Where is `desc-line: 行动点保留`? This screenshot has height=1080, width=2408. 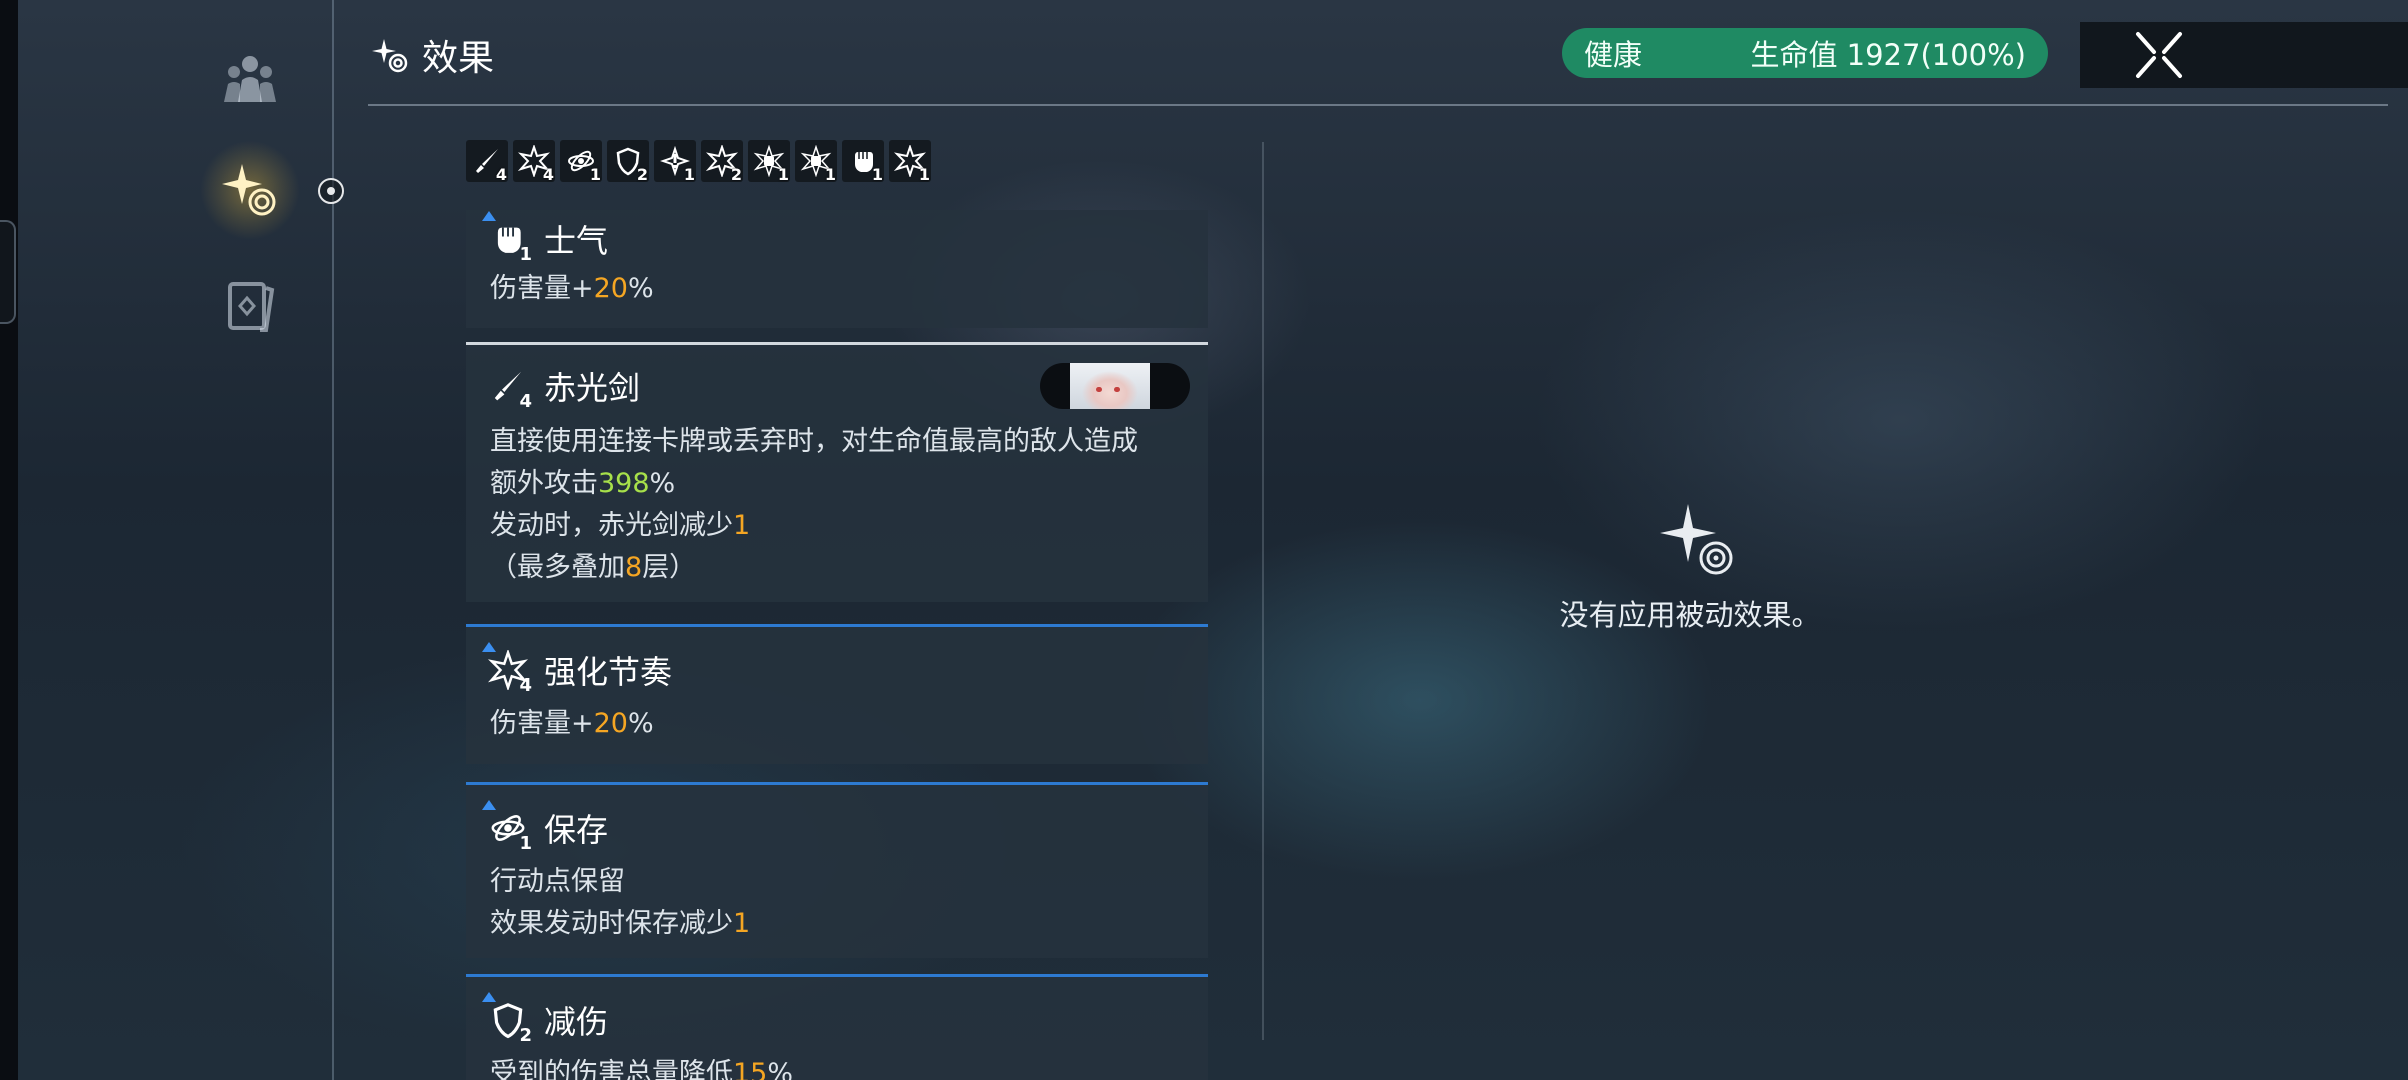
desc-line: 行动点保留 is located at coordinates (557, 881).